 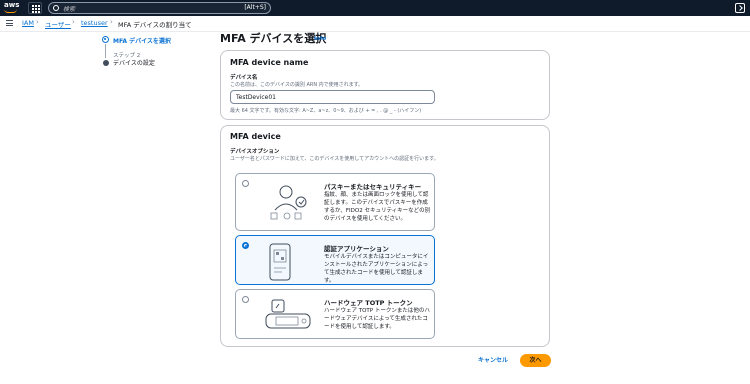 What do you see at coordinates (288, 318) in the screenshot?
I see `hardware-token-illustration` at bounding box center [288, 318].